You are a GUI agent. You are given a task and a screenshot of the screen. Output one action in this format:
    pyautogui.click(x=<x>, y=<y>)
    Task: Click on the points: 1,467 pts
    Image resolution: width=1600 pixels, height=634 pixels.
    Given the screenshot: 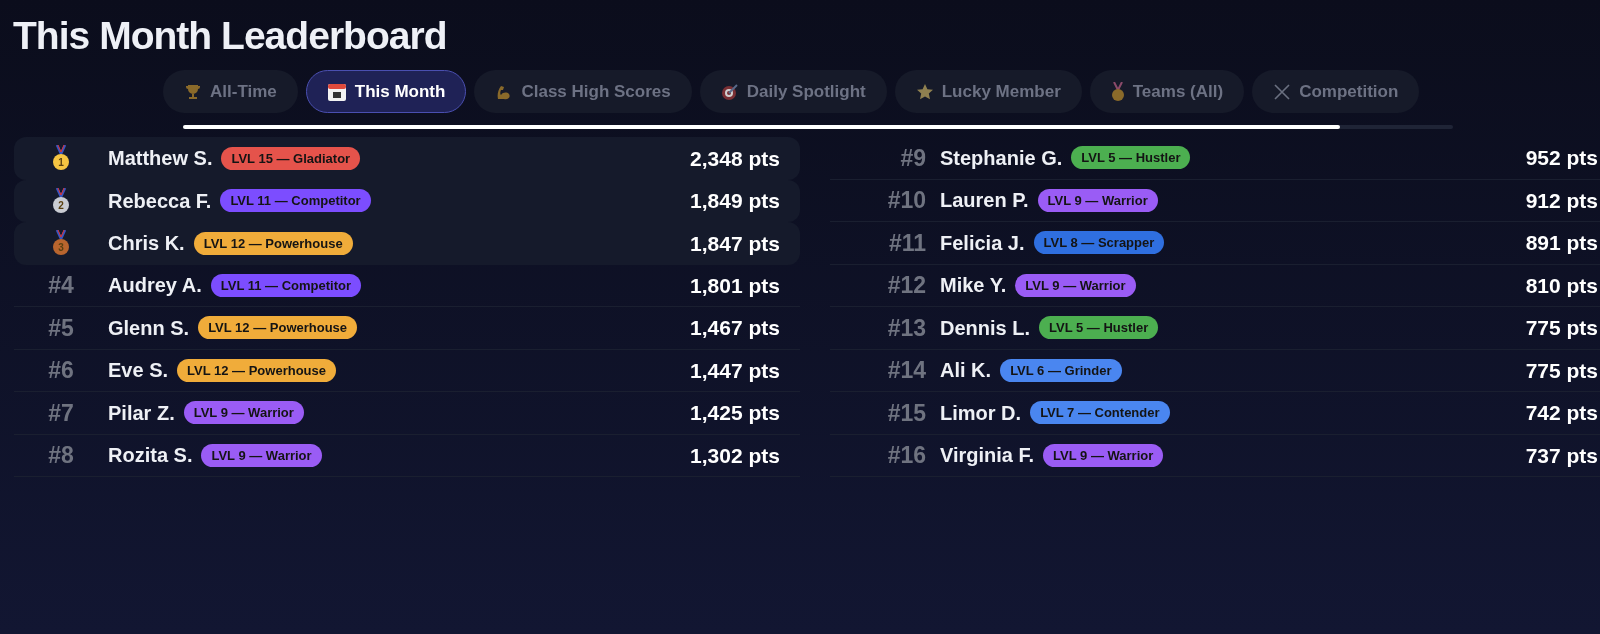 What is the action you would take?
    pyautogui.click(x=735, y=328)
    